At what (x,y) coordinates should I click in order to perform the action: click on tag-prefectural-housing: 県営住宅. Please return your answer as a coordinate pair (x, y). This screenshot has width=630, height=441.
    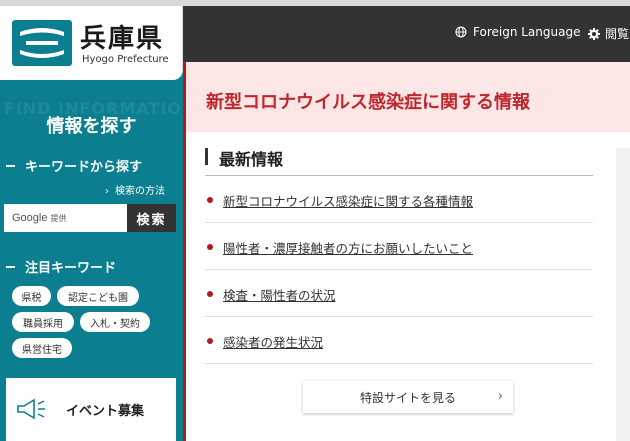
    Looking at the image, I should click on (42, 348).